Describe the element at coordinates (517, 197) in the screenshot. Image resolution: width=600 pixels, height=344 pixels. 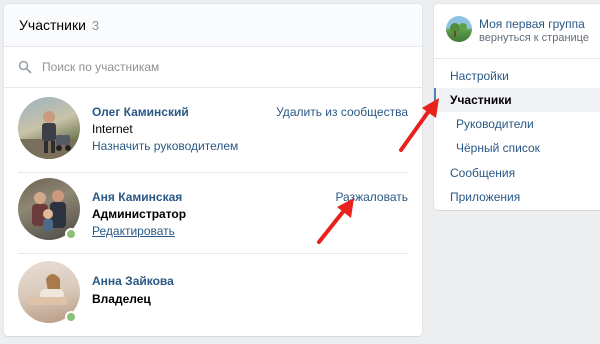
I see `menu-item-apps: Приложения` at that location.